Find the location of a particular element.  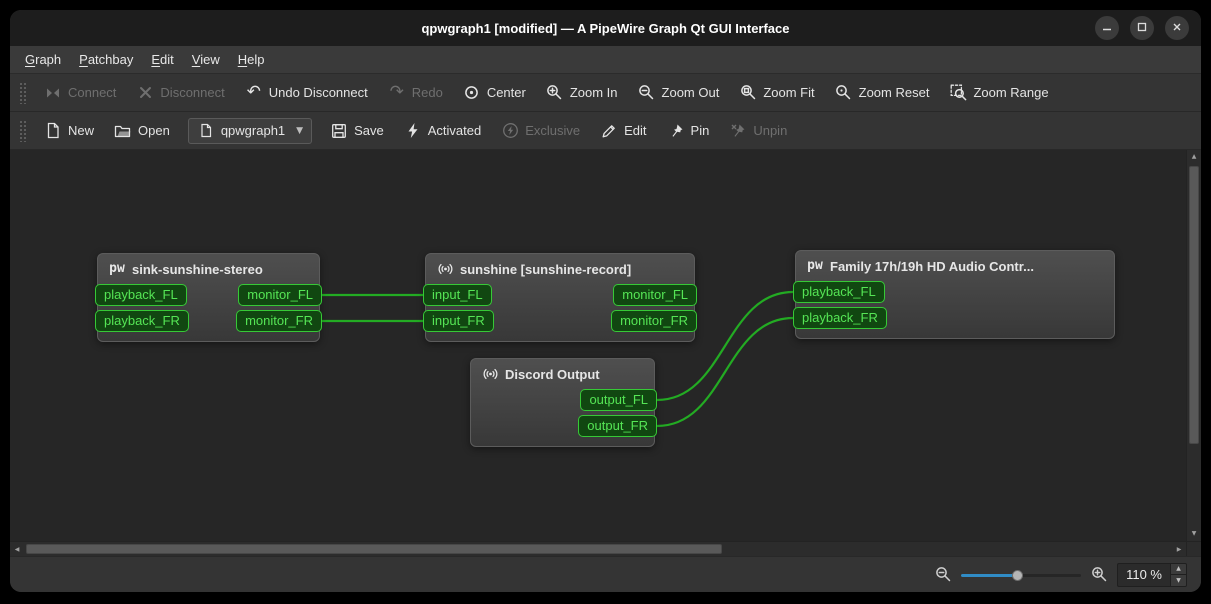

spin-up-button: ▲ is located at coordinates (1178, 568).